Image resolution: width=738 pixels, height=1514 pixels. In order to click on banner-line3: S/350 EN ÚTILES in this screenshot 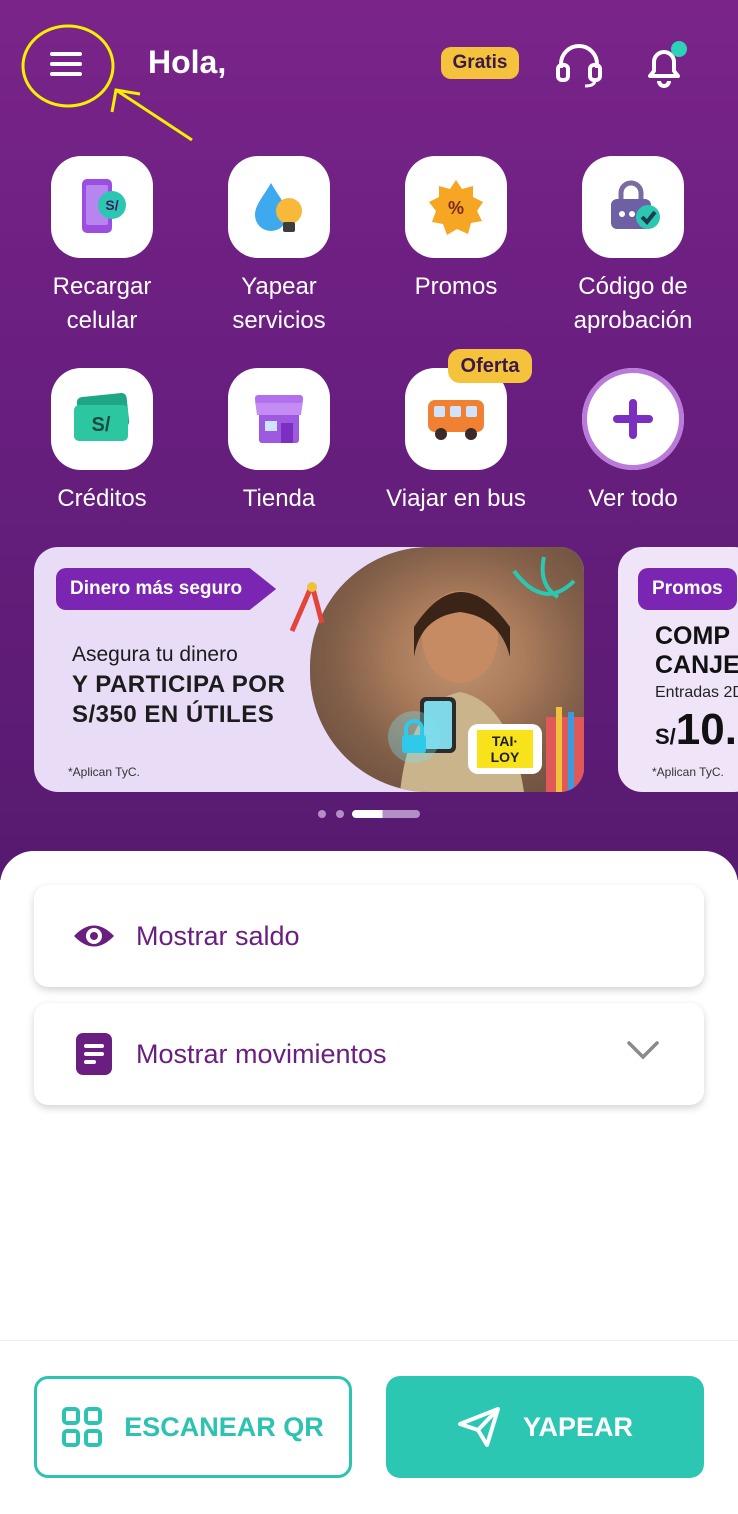, I will do `click(173, 714)`.